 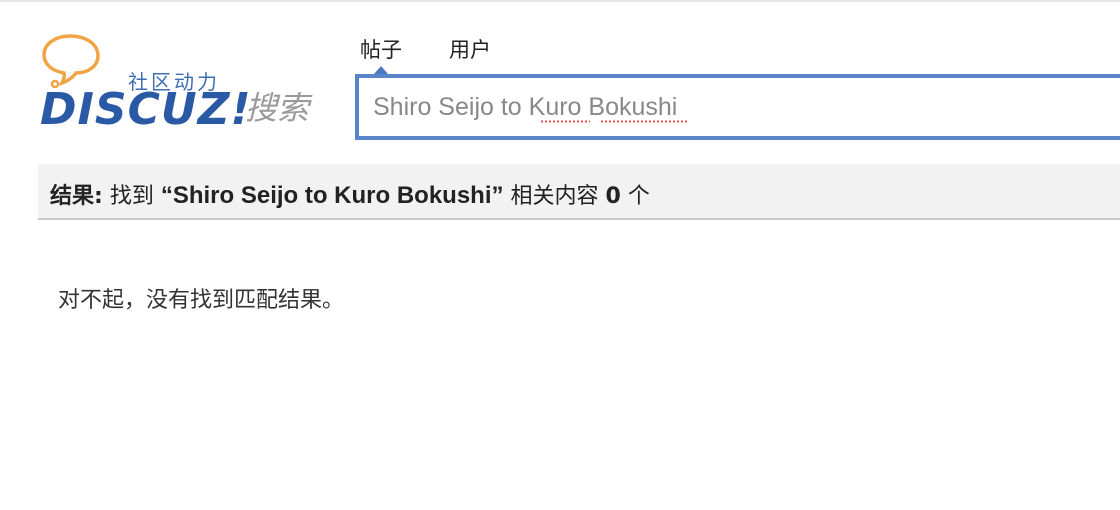 I want to click on speech-bubble-icon, so click(x=71, y=61).